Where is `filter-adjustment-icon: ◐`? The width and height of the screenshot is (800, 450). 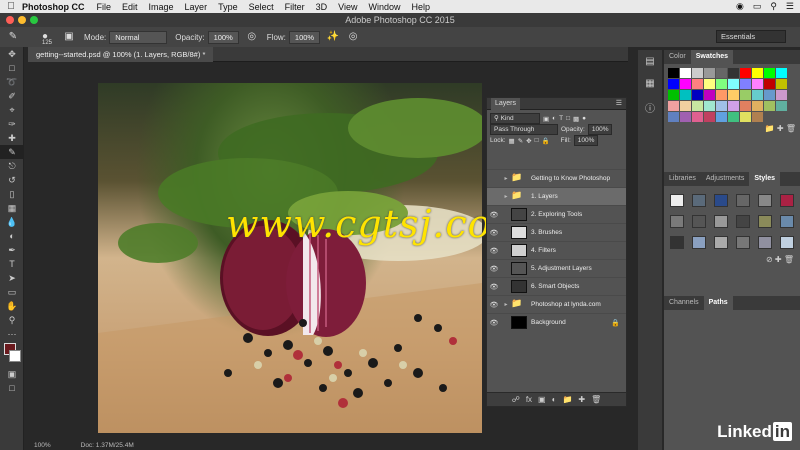
filter-adjustment-icon: ◐ is located at coordinates (554, 118).